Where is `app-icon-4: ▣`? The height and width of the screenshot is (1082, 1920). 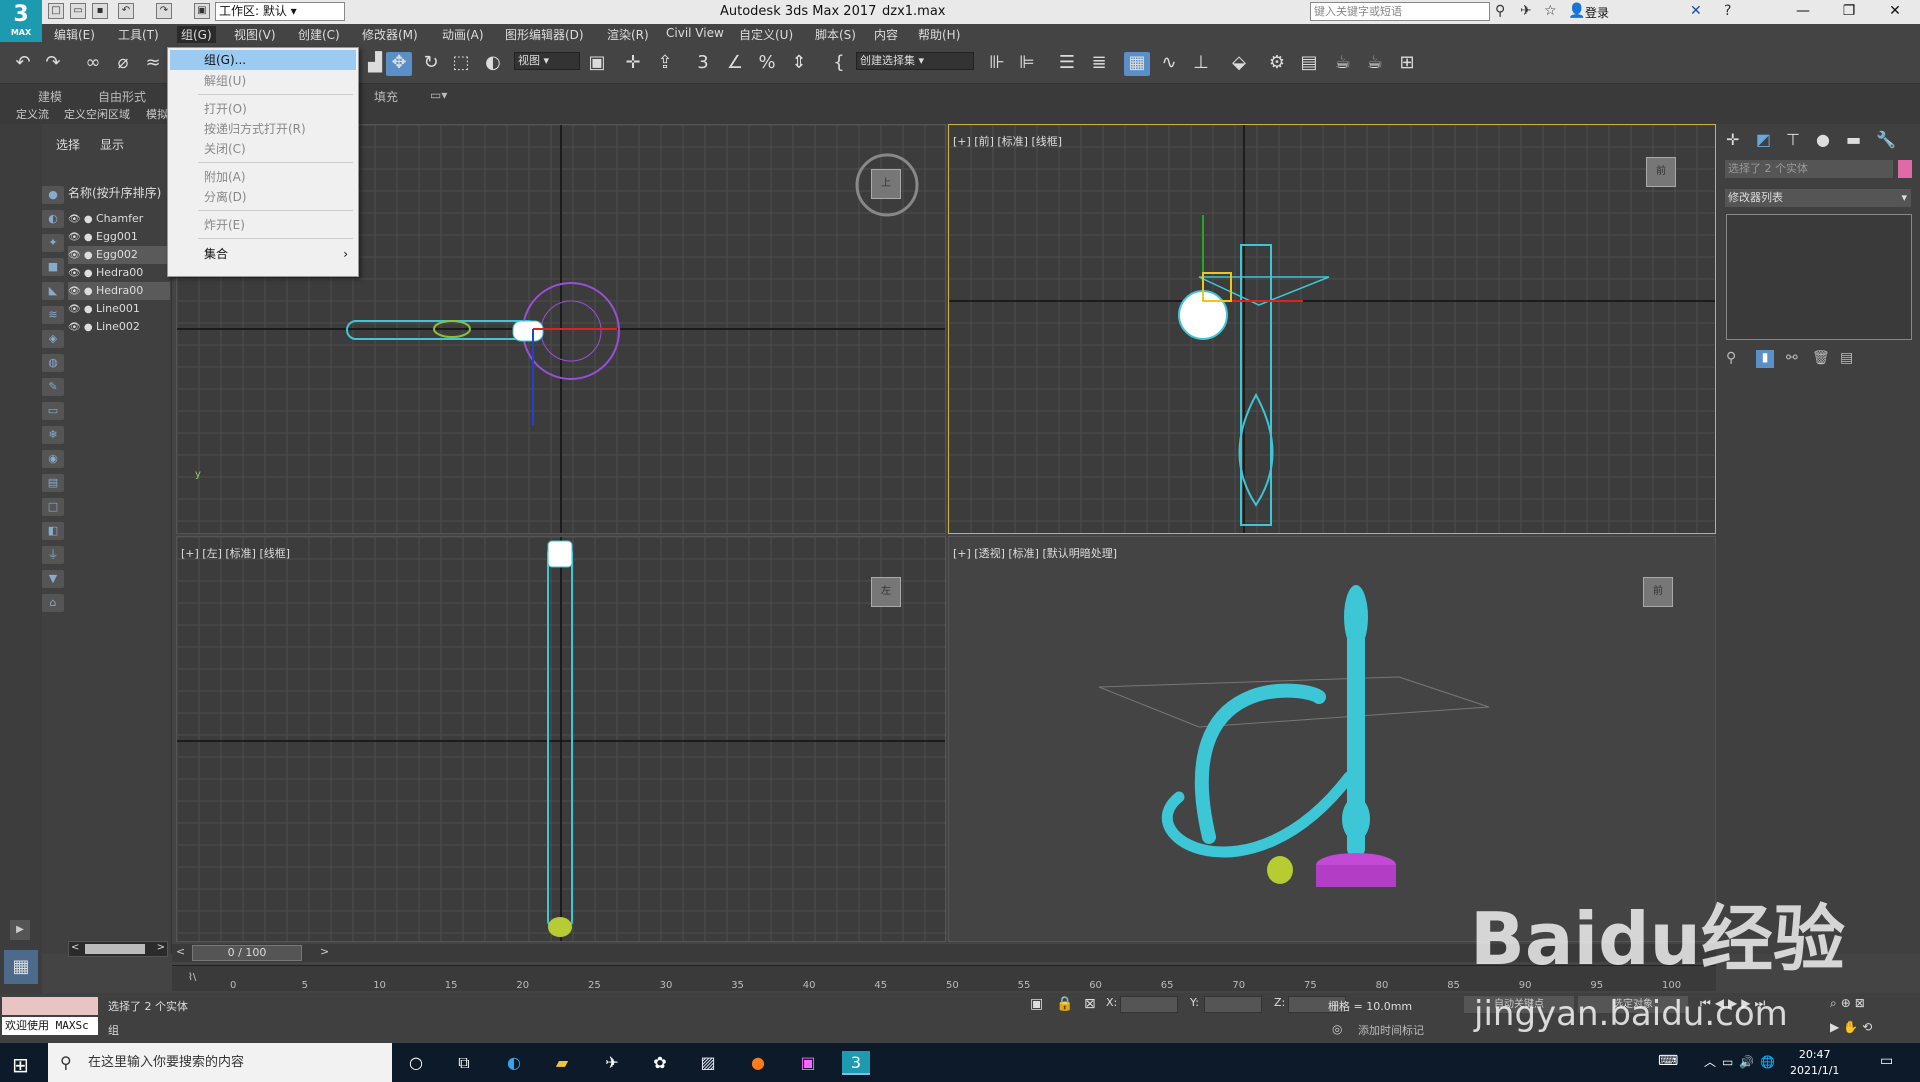 app-icon-4: ▣ is located at coordinates (808, 1063).